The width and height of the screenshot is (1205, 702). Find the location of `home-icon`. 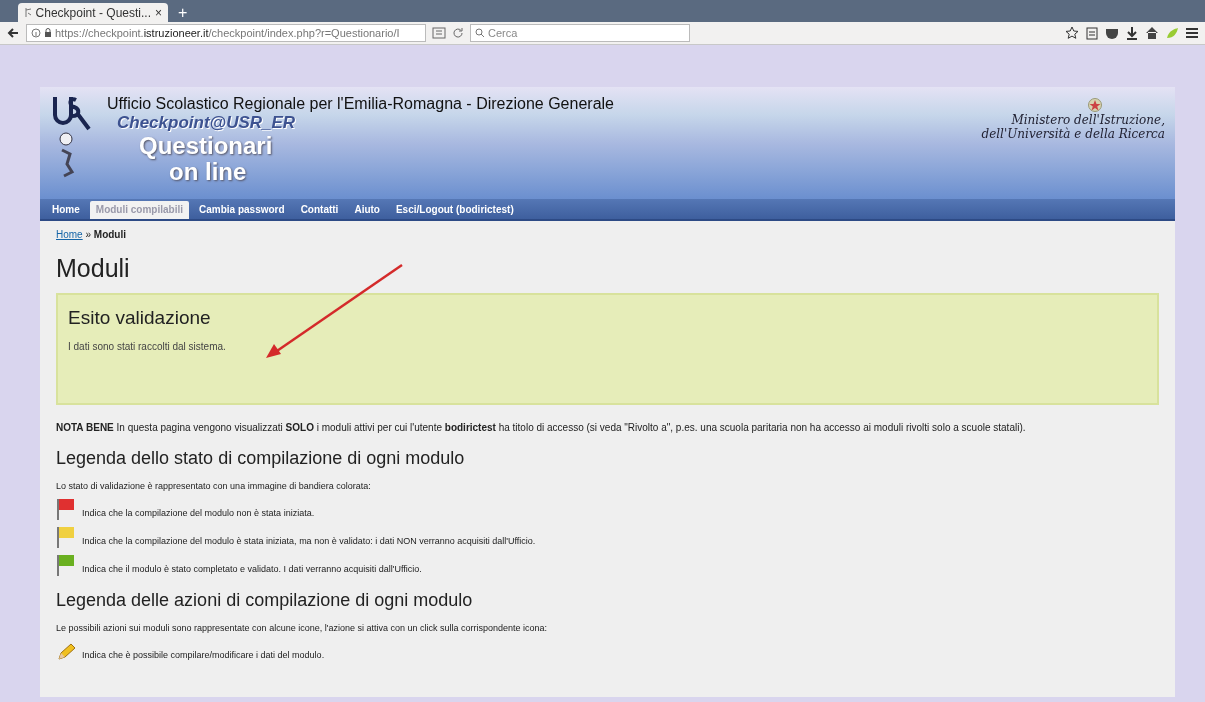

home-icon is located at coordinates (1152, 33).